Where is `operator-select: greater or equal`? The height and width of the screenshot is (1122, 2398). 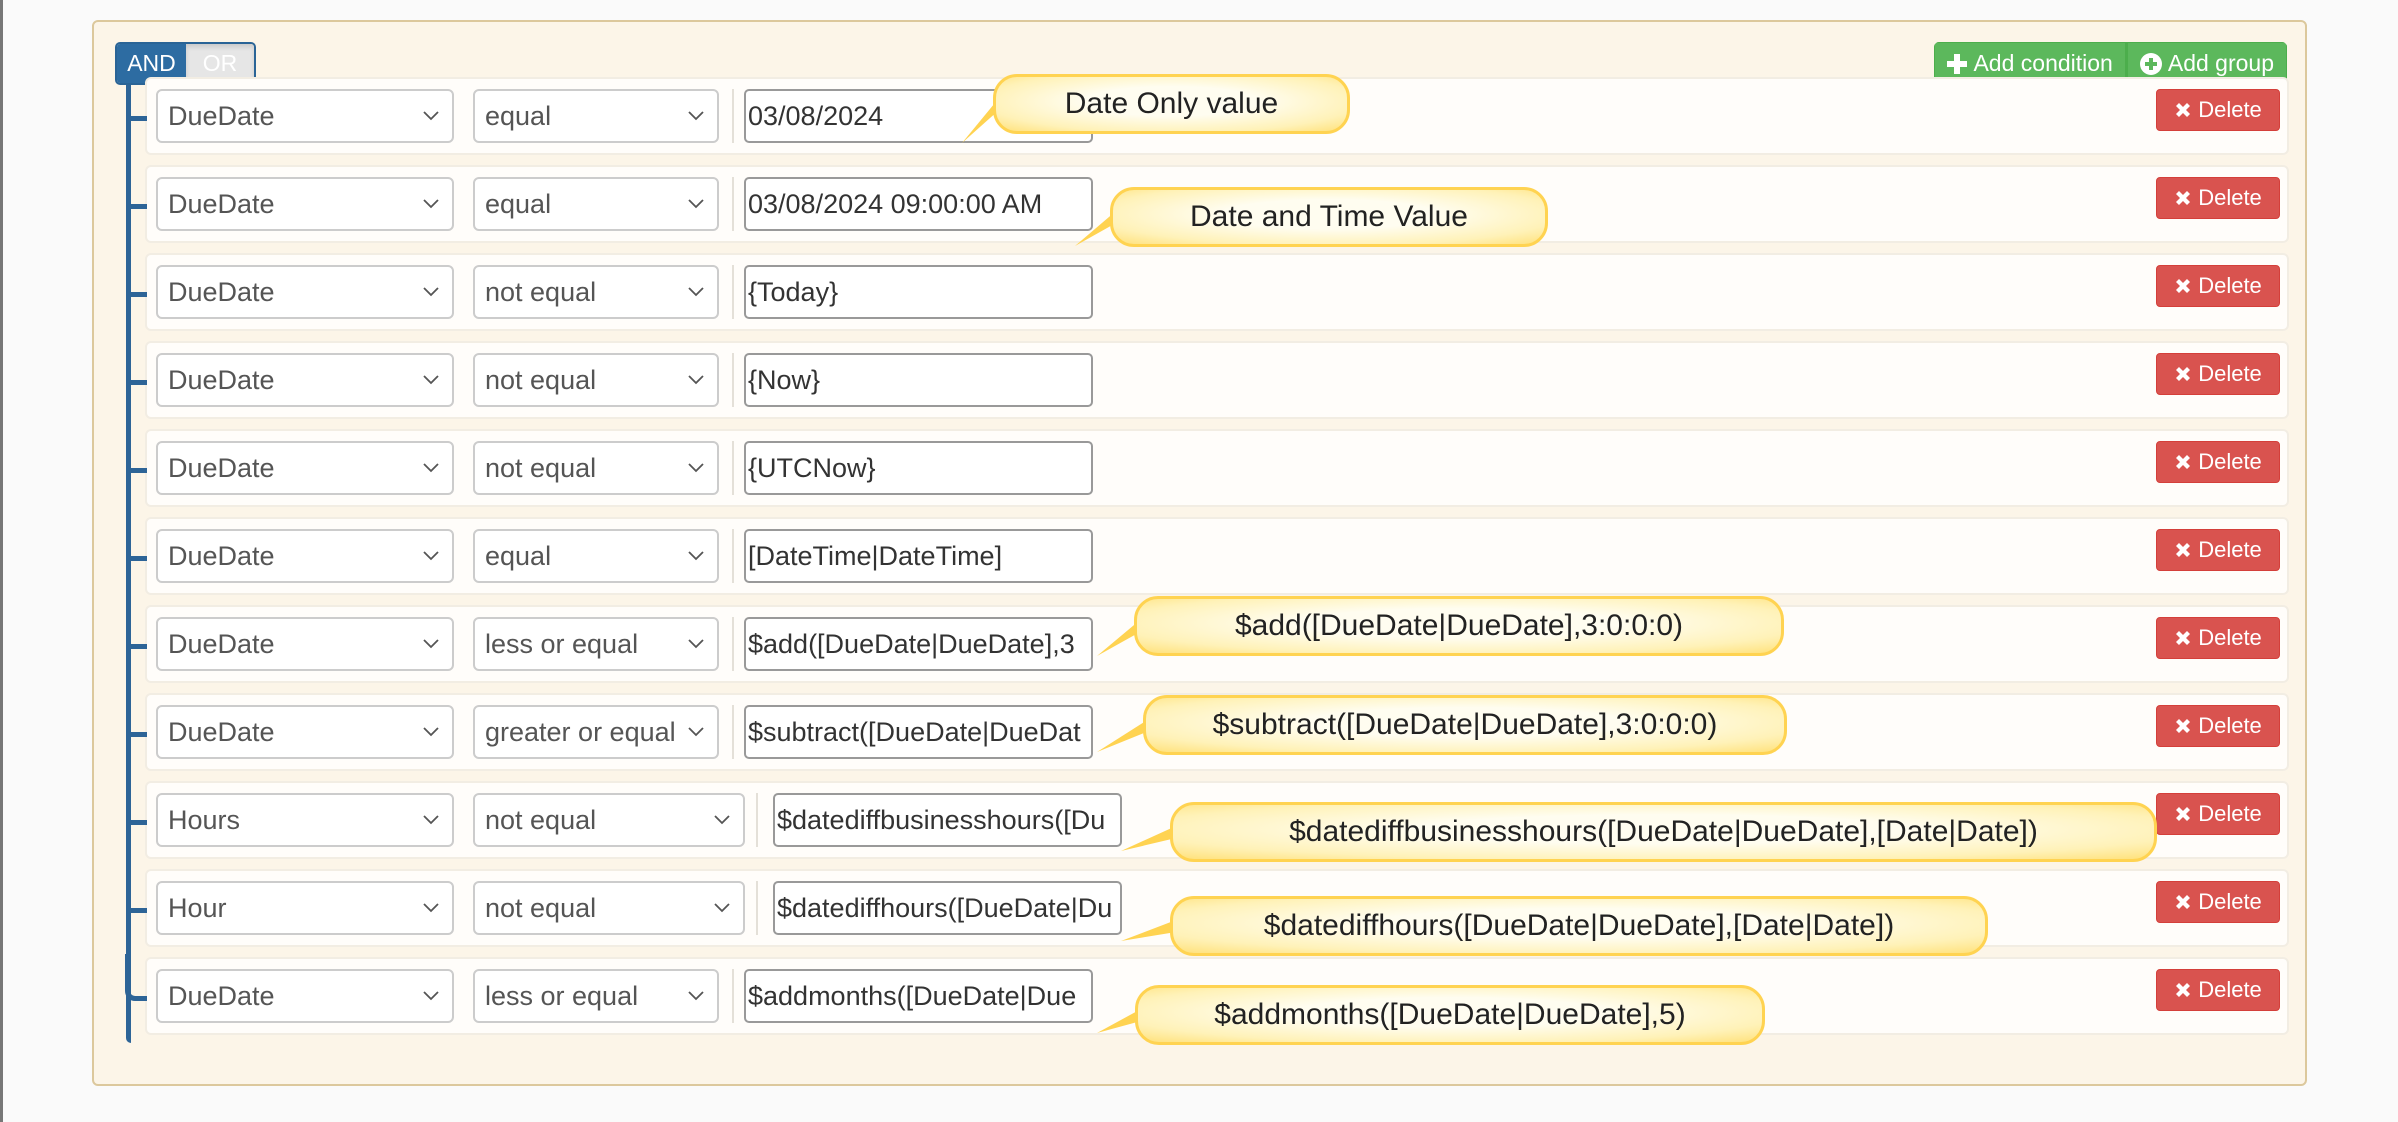
operator-select: greater or equal is located at coordinates (596, 732).